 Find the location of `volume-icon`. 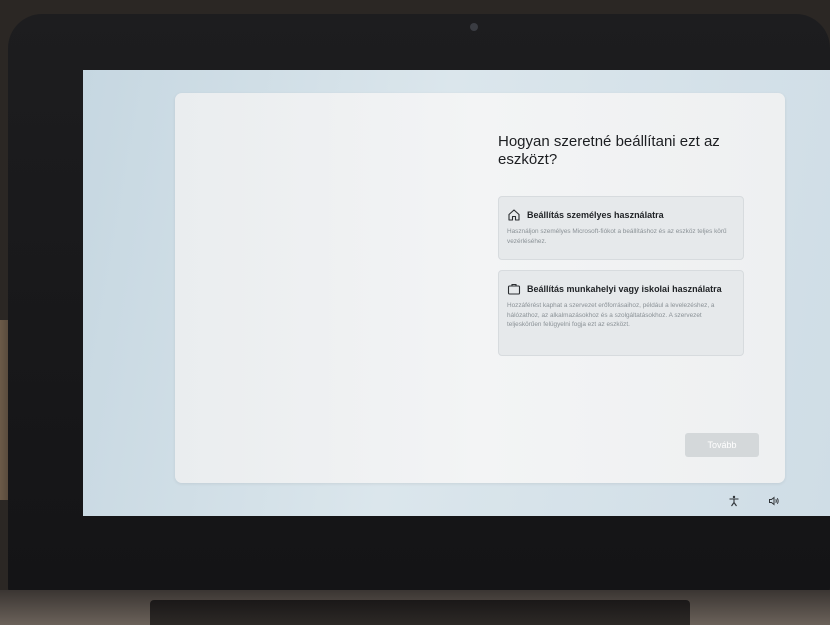

volume-icon is located at coordinates (774, 501).